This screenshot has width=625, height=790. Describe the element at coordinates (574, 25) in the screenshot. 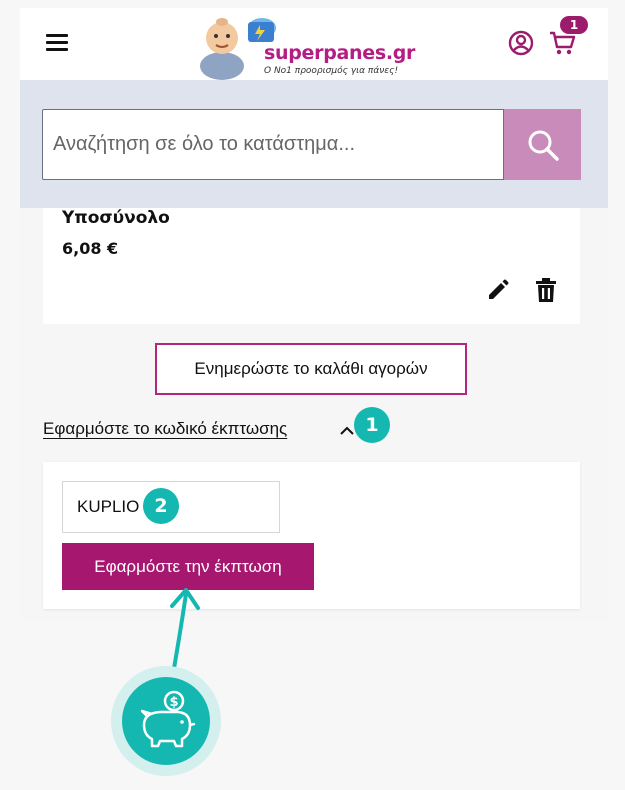

I see `cart-count-badge: 1` at that location.